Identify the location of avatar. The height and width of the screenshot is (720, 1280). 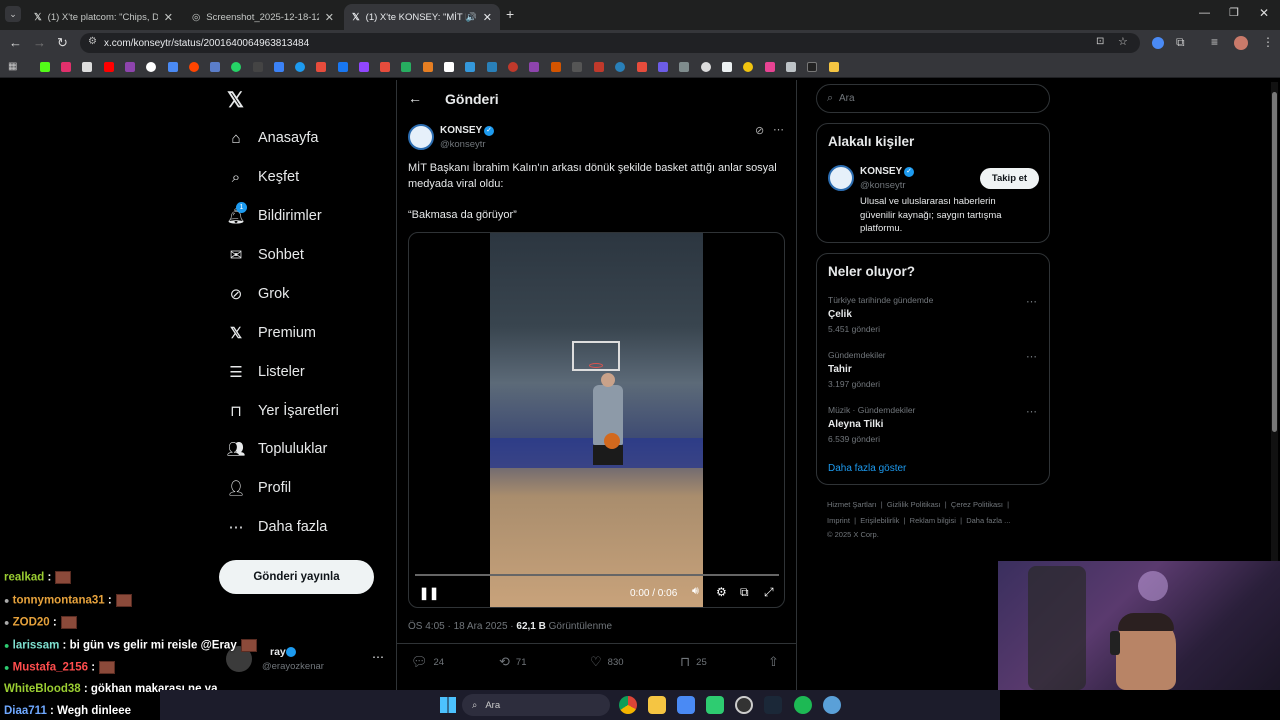
(841, 178).